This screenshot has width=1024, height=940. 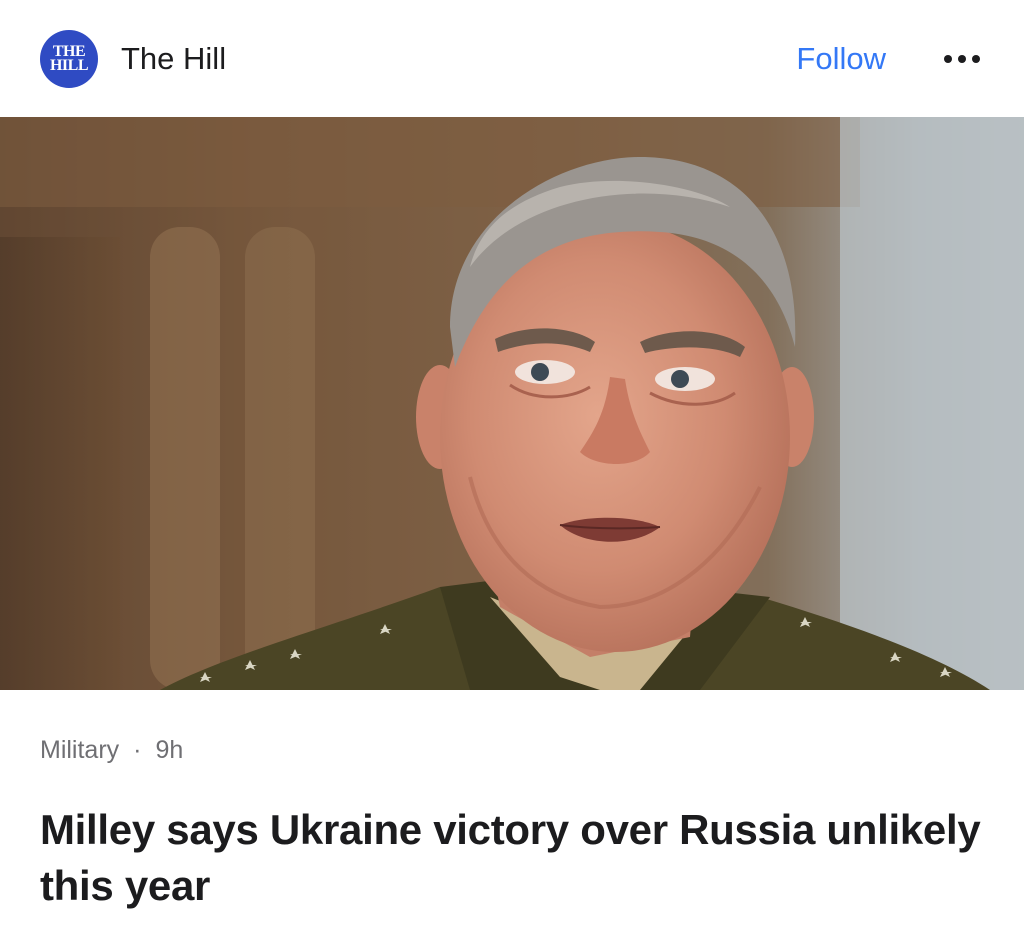 What do you see at coordinates (169, 750) in the screenshot?
I see `article-age: 9h` at bounding box center [169, 750].